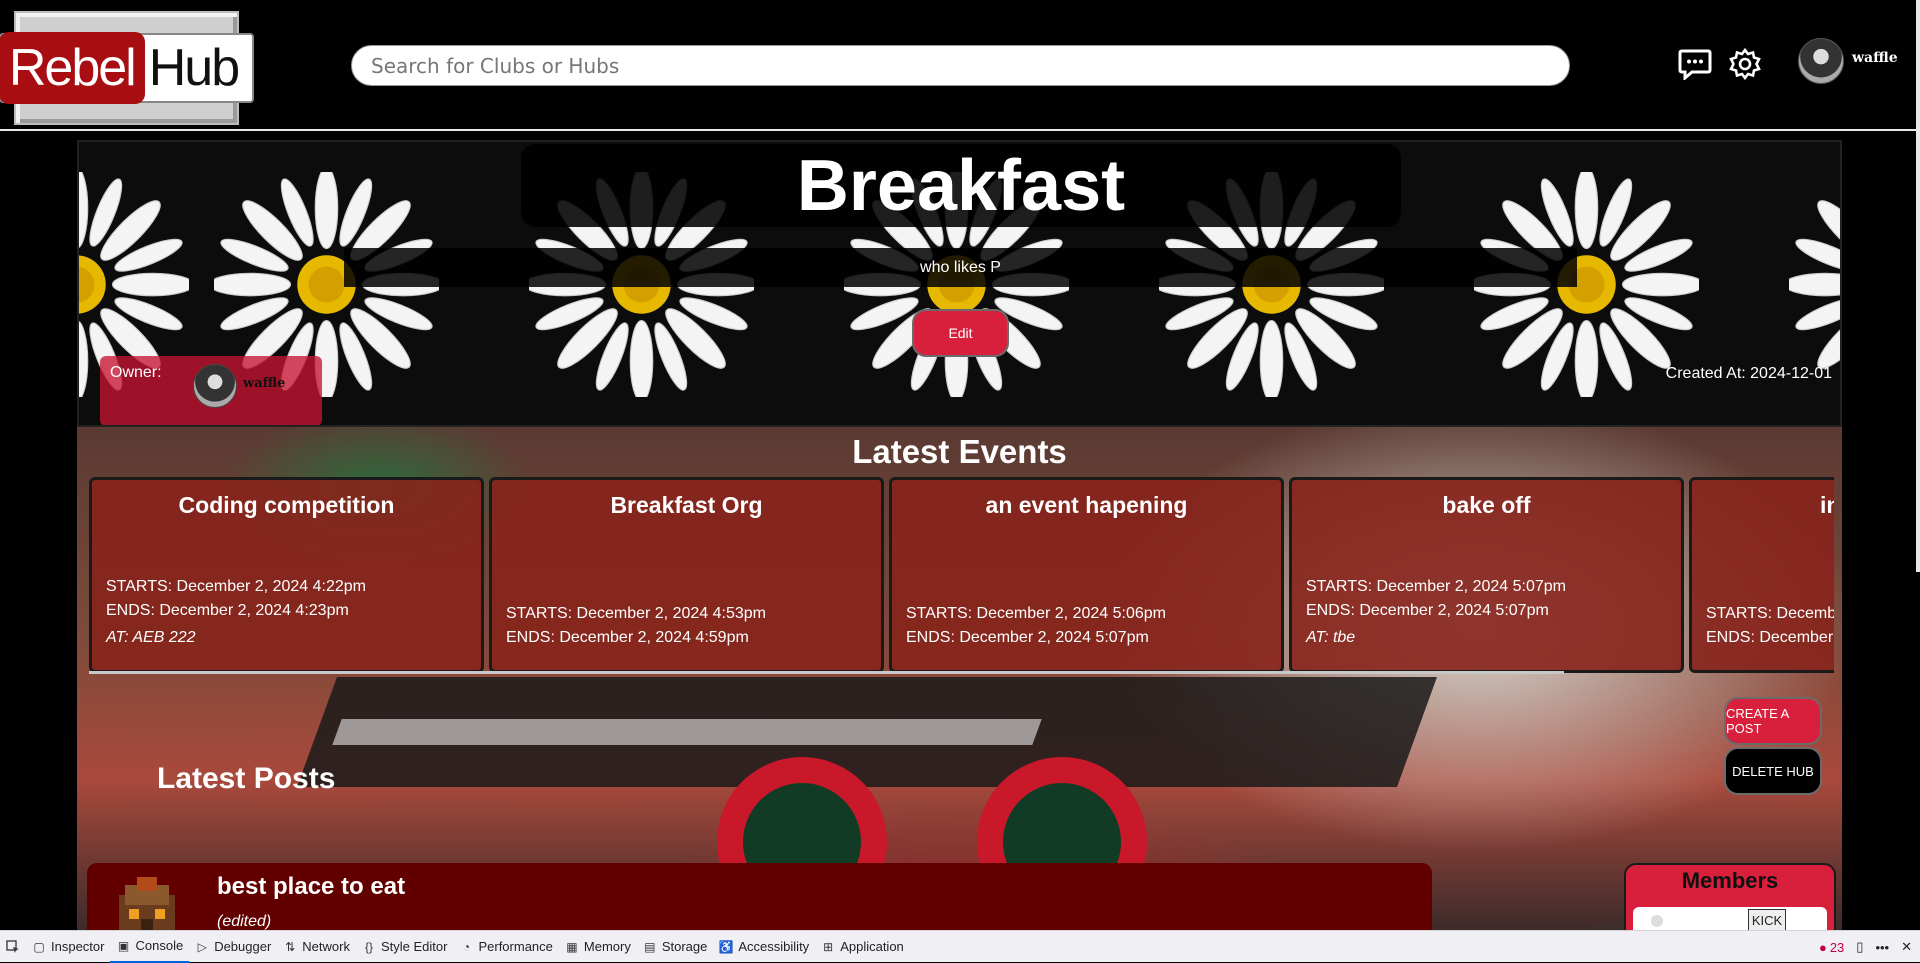 The width and height of the screenshot is (1920, 963). Describe the element at coordinates (1036, 613) in the screenshot. I see `event-starts: STARTS: December 2, 2024 5:06pm` at that location.